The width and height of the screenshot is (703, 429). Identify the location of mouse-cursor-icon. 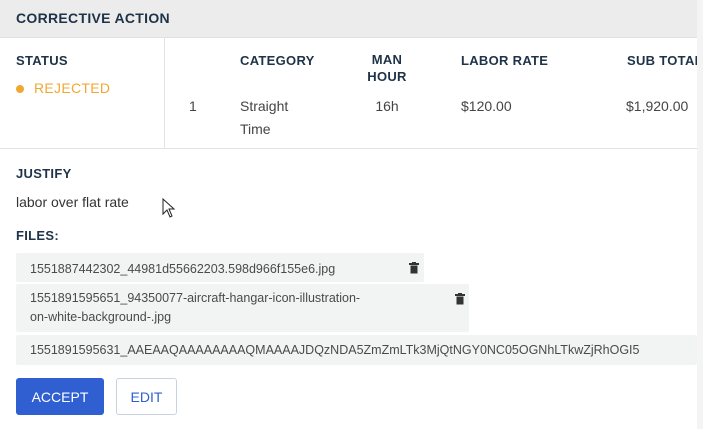
(169, 208).